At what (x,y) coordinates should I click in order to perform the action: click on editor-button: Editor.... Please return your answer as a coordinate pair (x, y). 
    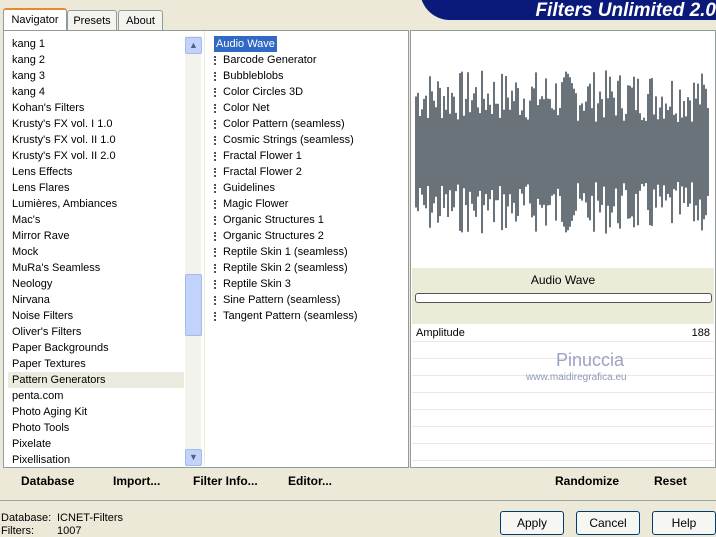
    Looking at the image, I should click on (310, 481).